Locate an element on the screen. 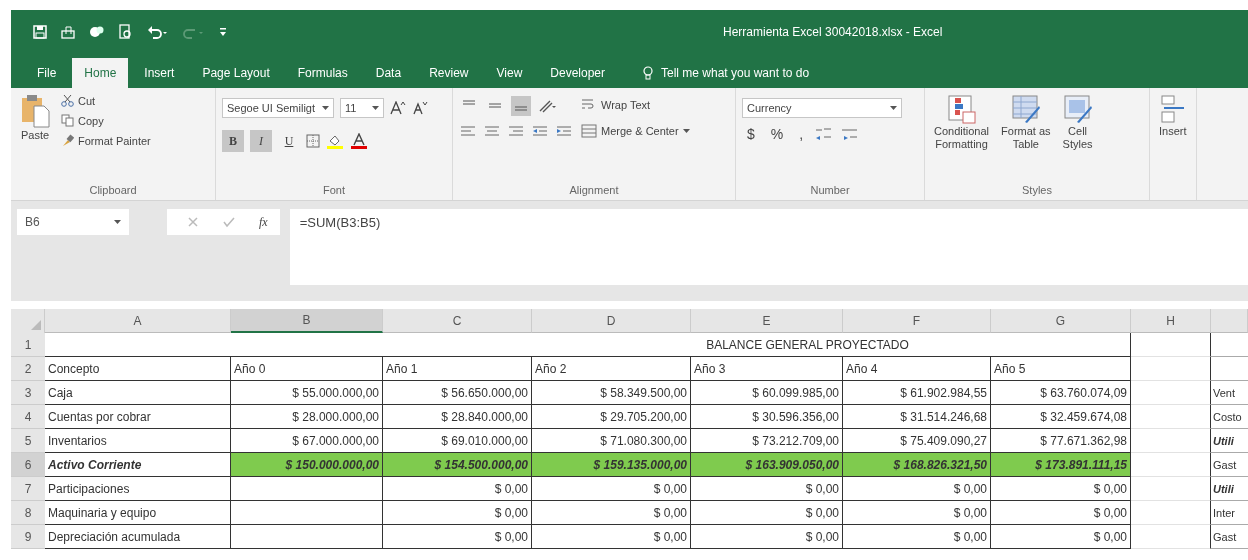 The image size is (1248, 560). table-cell: $ 56.650.000,00 is located at coordinates (457, 393).